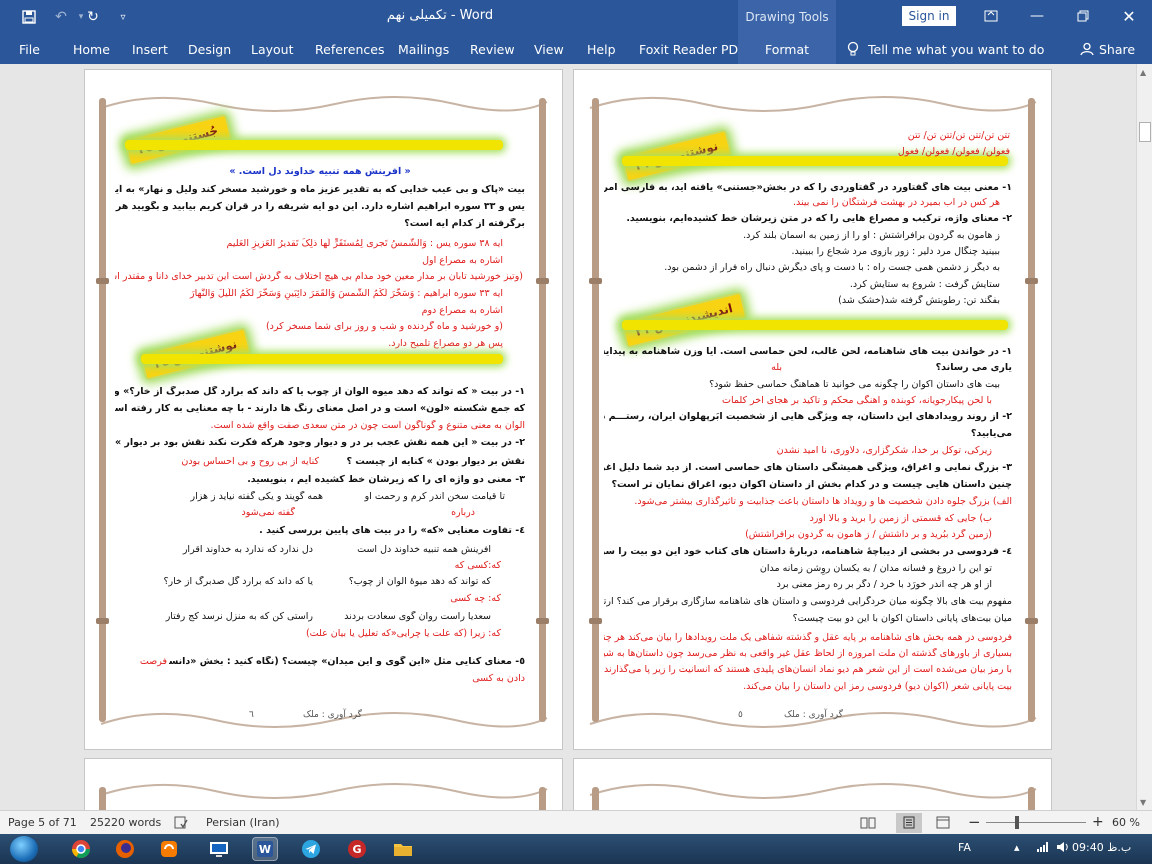 Image resolution: width=1152 pixels, height=864 pixels. What do you see at coordinates (1145, 132) in the screenshot?
I see `scrollbar-thumb` at bounding box center [1145, 132].